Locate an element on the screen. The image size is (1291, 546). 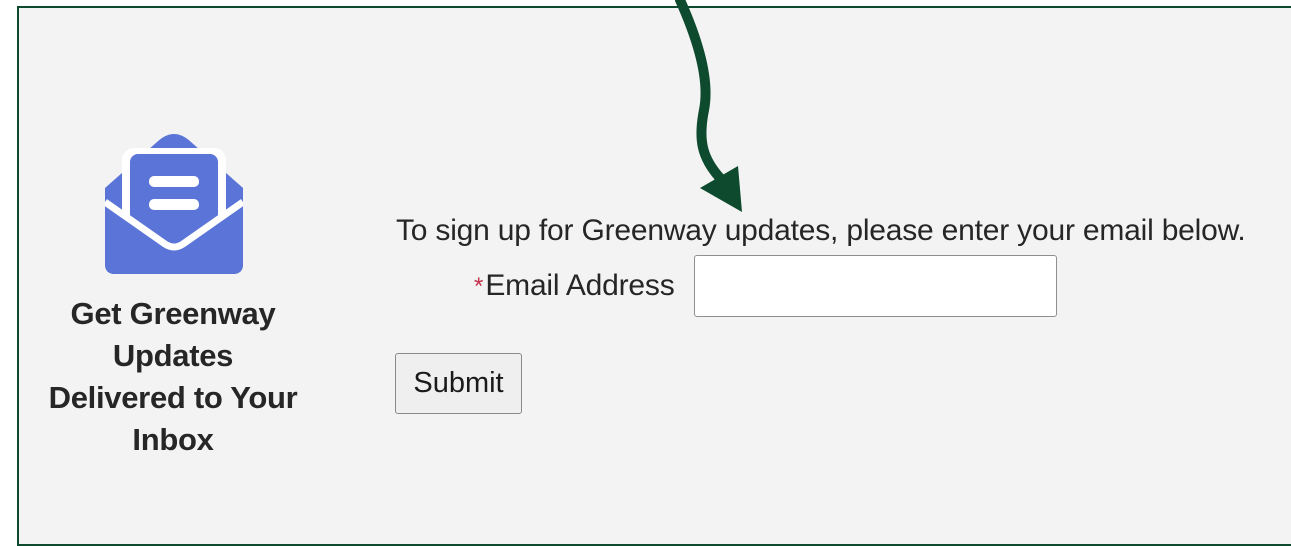
promo-heading-line: Inbox is located at coordinates (173, 439).